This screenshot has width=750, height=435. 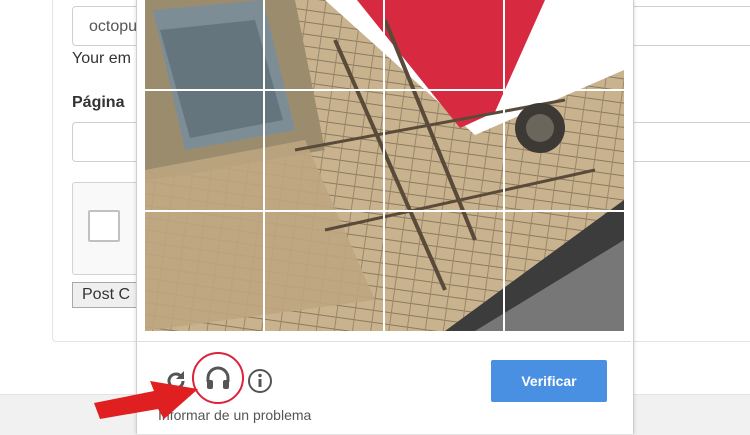 What do you see at coordinates (384, 341) in the screenshot?
I see `captcha-footer-divider` at bounding box center [384, 341].